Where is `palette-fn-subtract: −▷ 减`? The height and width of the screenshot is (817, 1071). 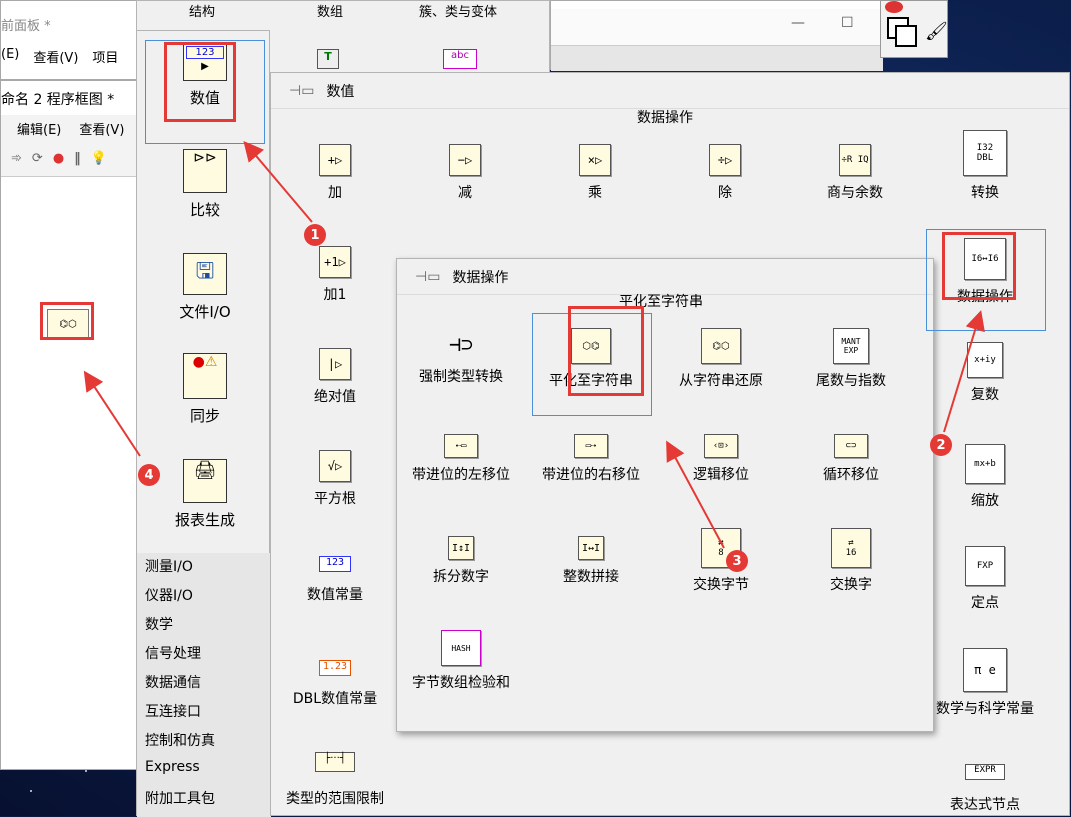 palette-fn-subtract: −▷ 减 is located at coordinates (465, 173).